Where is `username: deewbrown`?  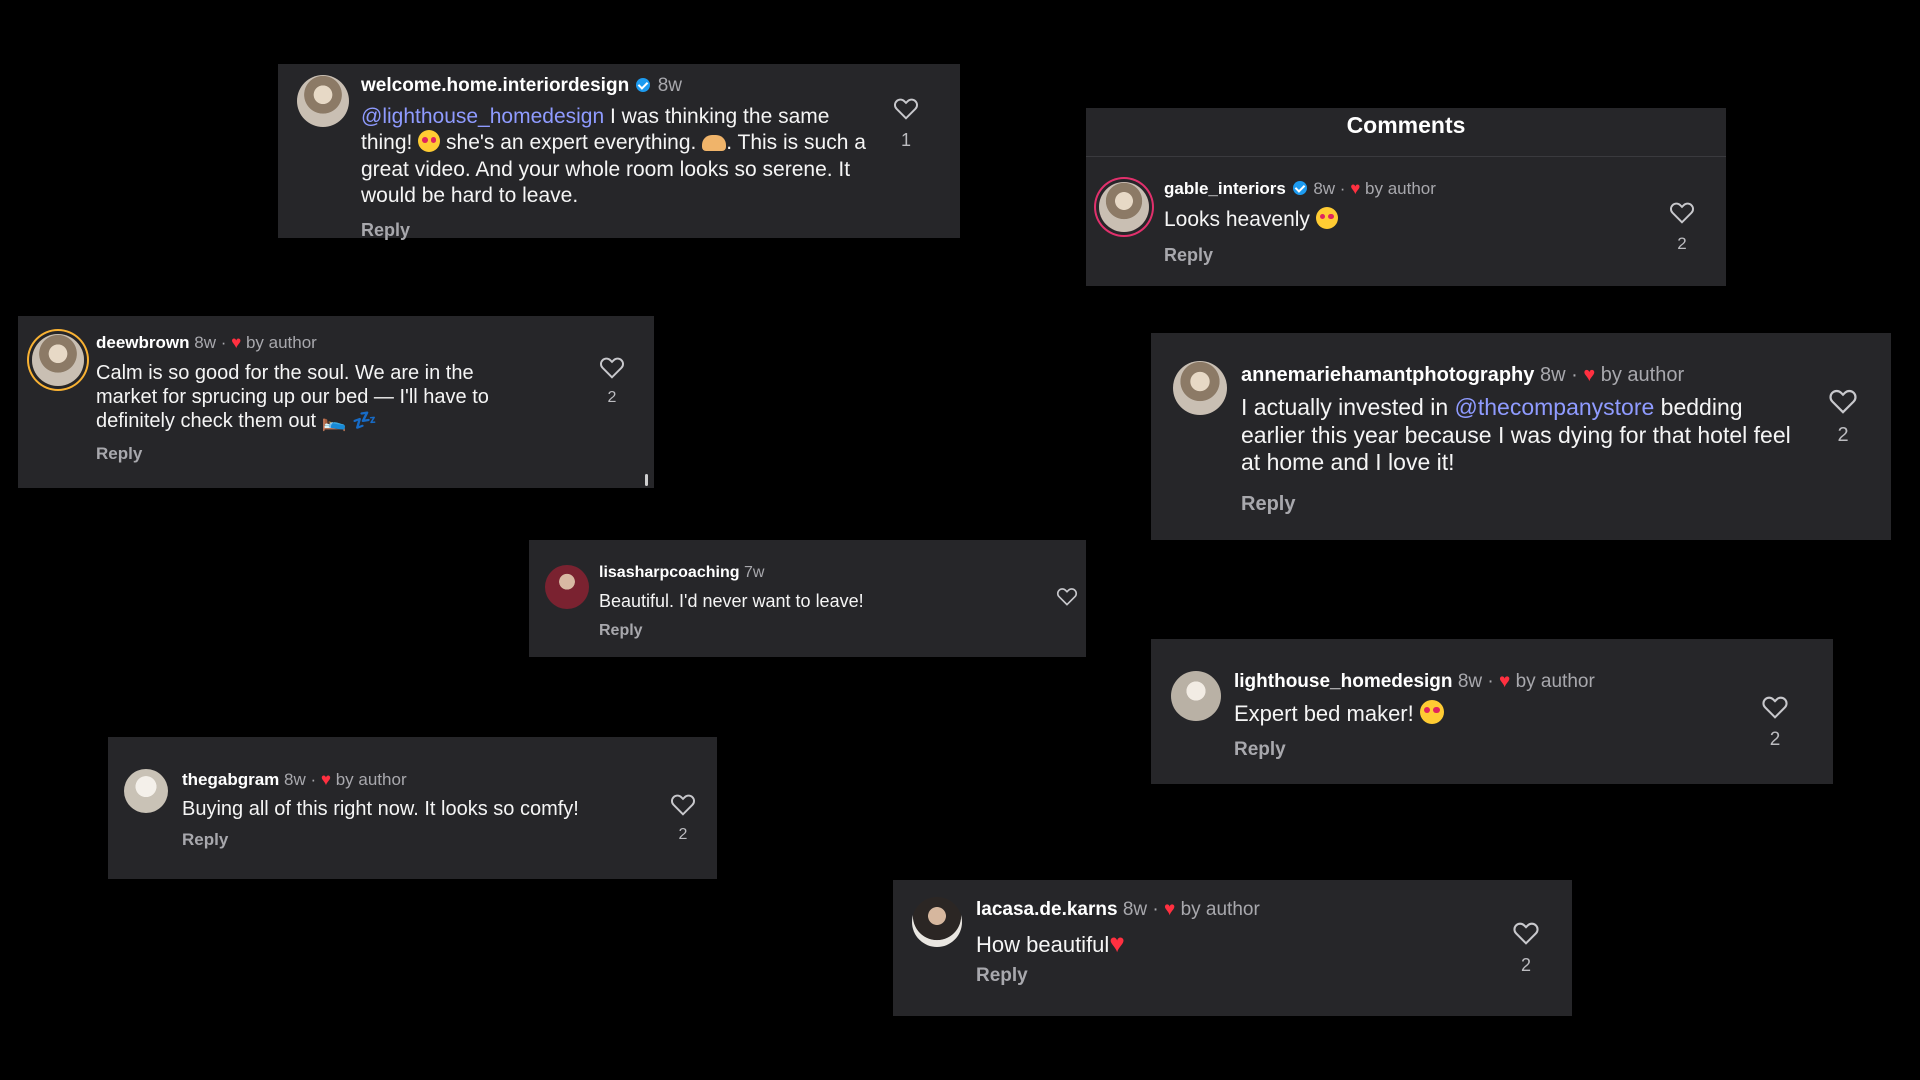 username: deewbrown is located at coordinates (143, 342).